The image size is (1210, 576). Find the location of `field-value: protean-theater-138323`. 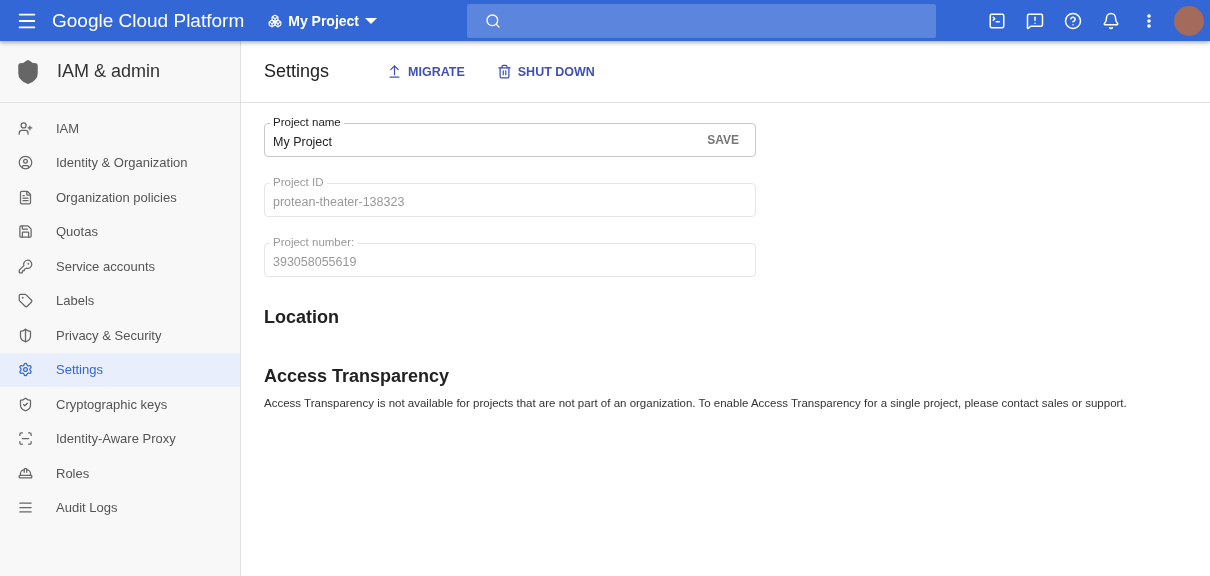

field-value: protean-theater-138323 is located at coordinates (339, 202).